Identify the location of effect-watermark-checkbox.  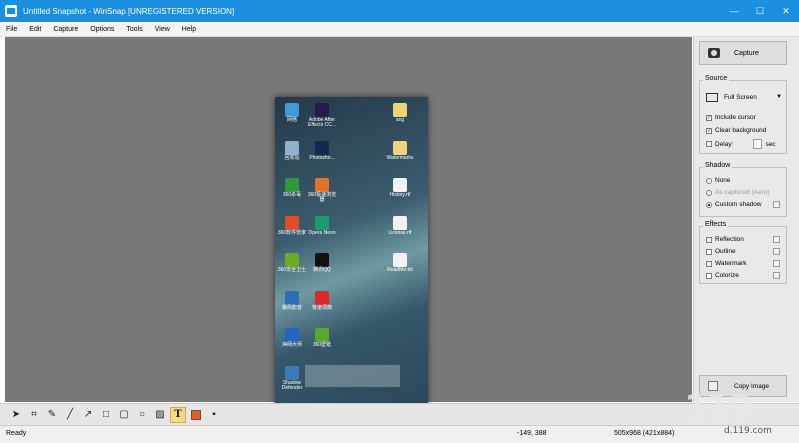
(709, 263).